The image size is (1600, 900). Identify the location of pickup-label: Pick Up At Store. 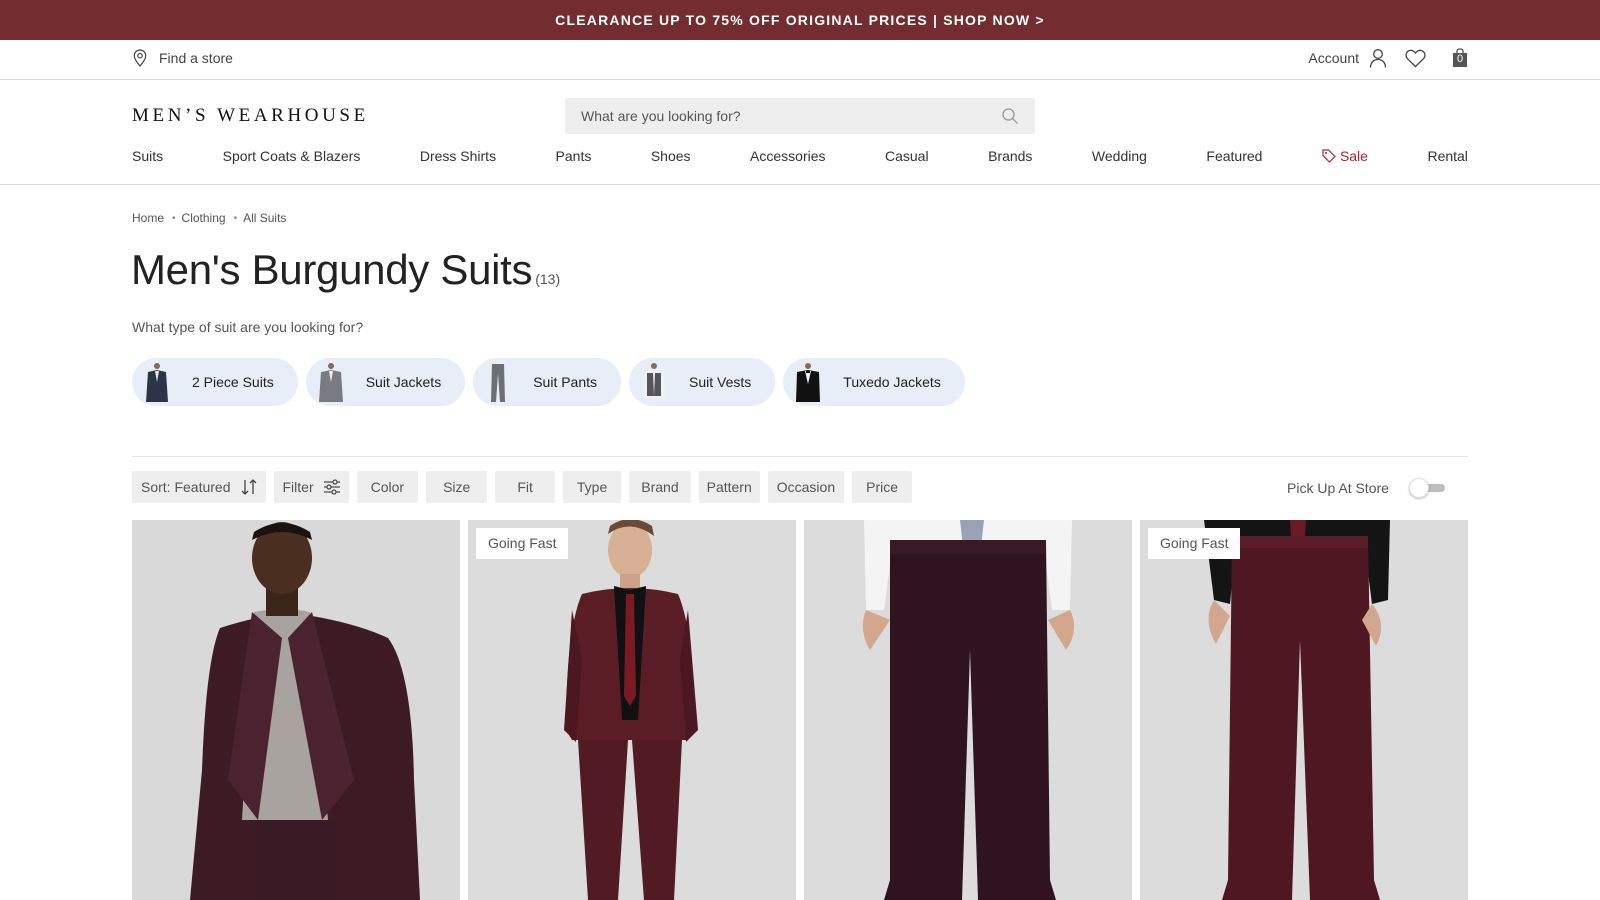
(1338, 488).